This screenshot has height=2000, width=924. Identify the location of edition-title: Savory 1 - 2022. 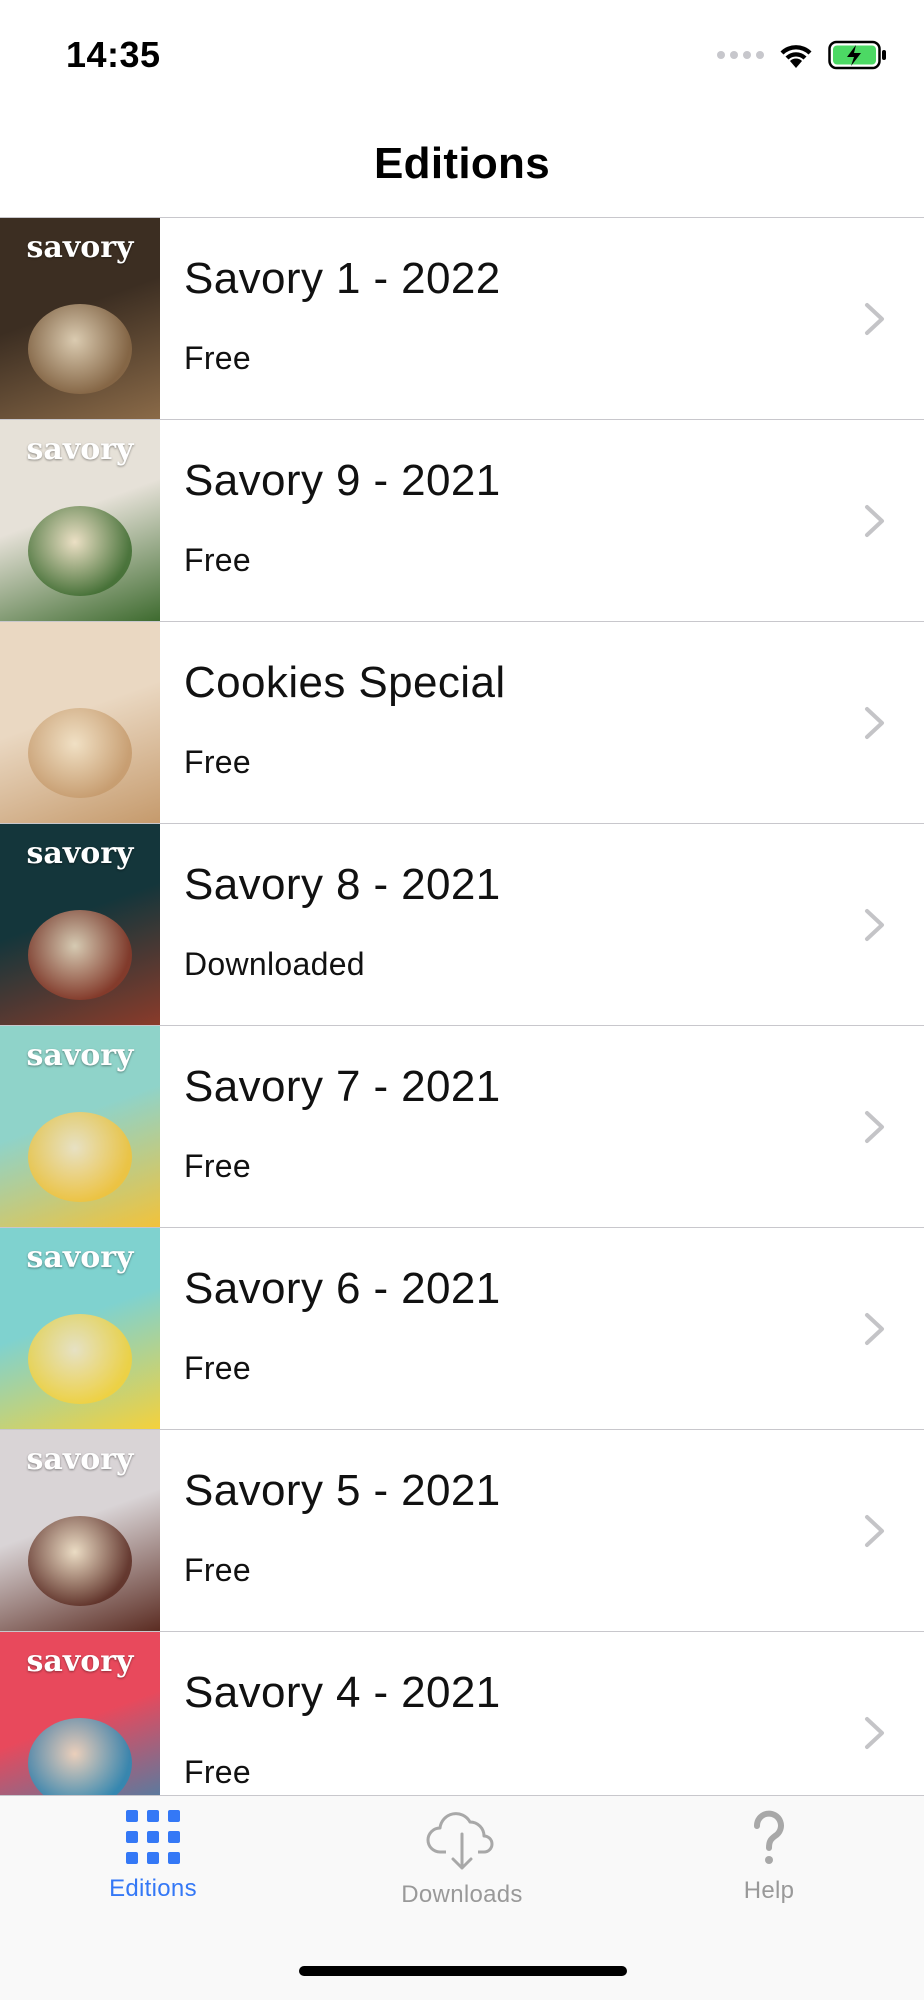
(342, 278).